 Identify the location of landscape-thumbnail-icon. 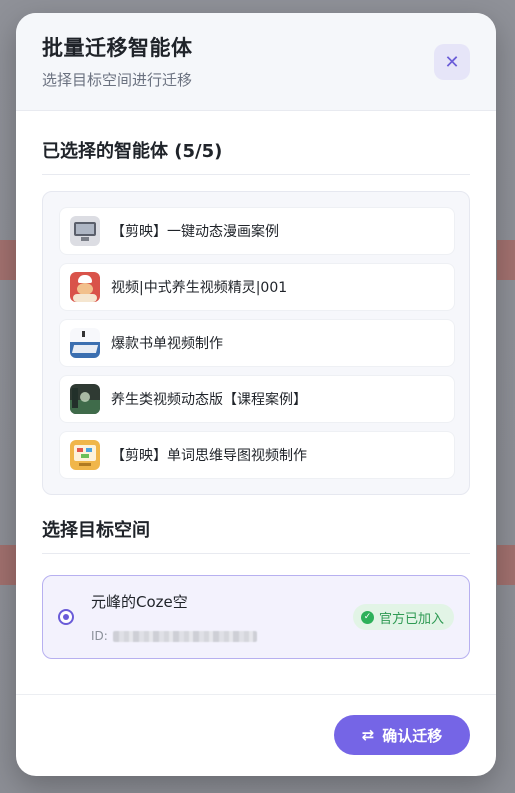
(85, 399).